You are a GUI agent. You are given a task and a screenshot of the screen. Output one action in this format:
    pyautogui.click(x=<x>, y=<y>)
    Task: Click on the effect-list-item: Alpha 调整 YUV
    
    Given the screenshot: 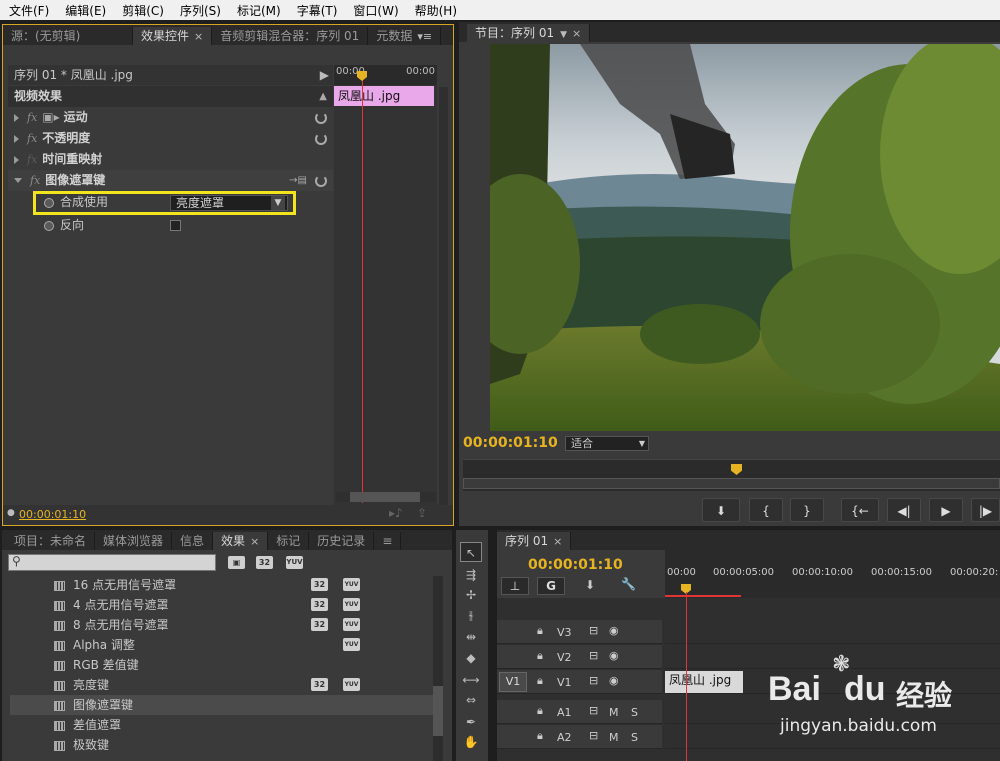 What is the action you would take?
    pyautogui.click(x=226, y=645)
    